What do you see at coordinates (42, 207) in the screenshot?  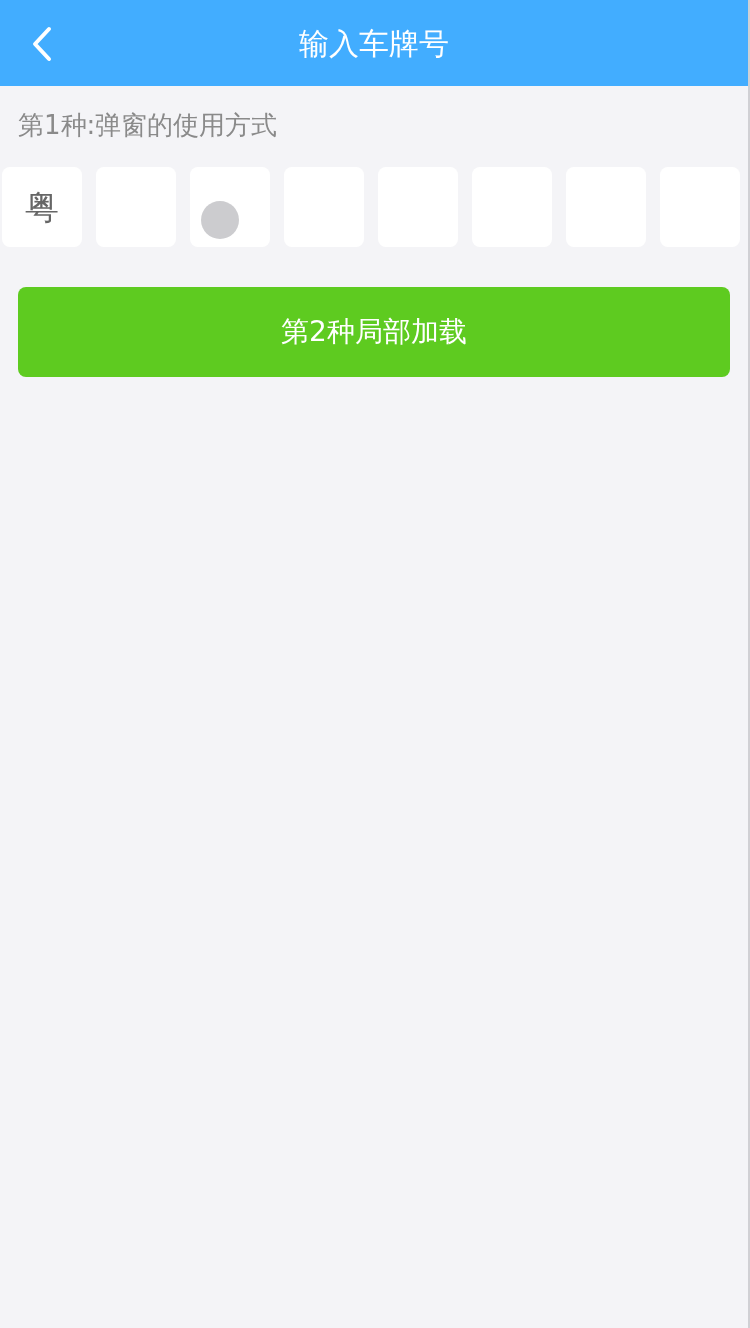 I see `plate-input-cell: 粤` at bounding box center [42, 207].